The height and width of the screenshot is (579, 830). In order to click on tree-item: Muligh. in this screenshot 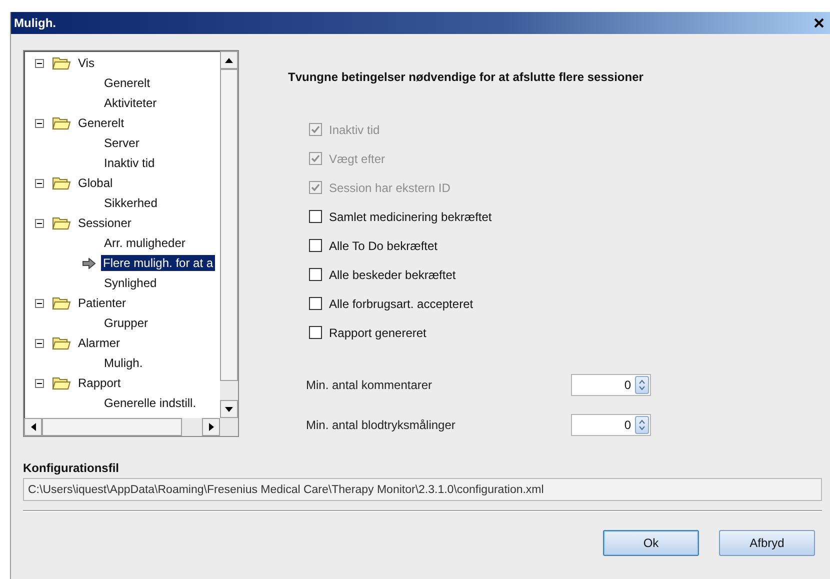, I will do `click(123, 363)`.